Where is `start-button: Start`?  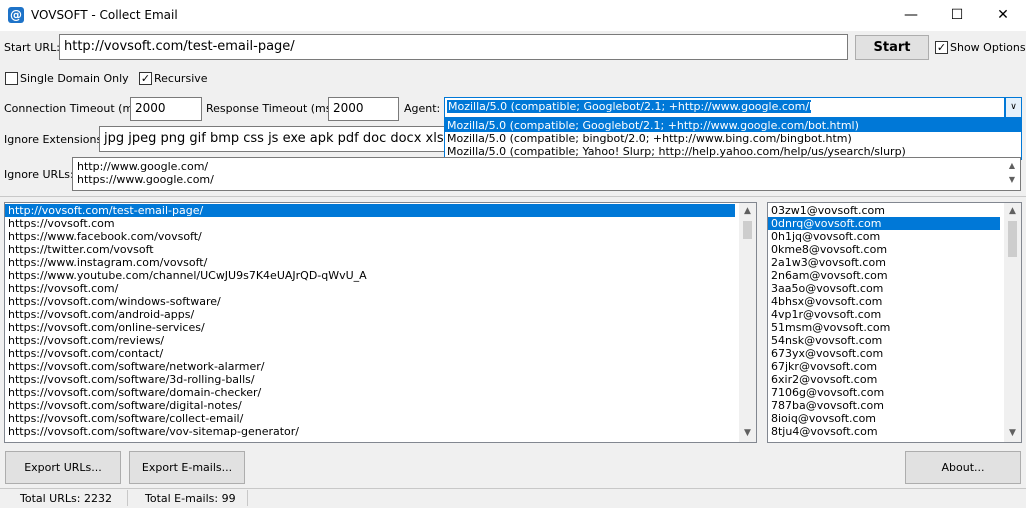 start-button: Start is located at coordinates (892, 47).